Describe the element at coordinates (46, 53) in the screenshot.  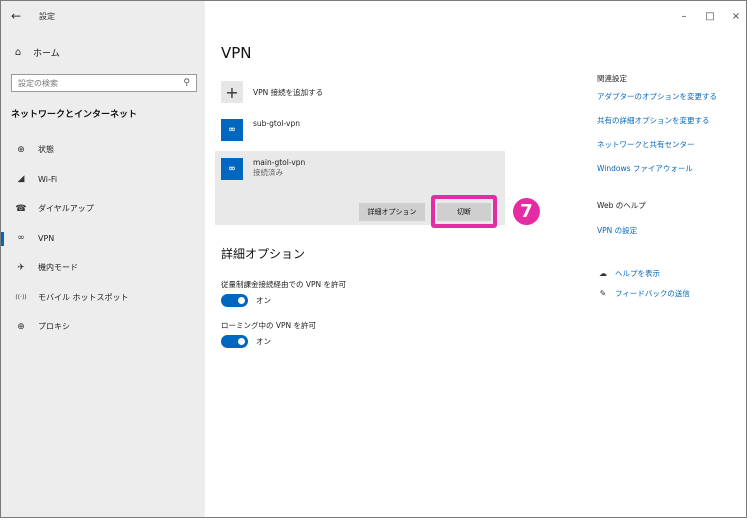
I see `home-label: ホーム` at that location.